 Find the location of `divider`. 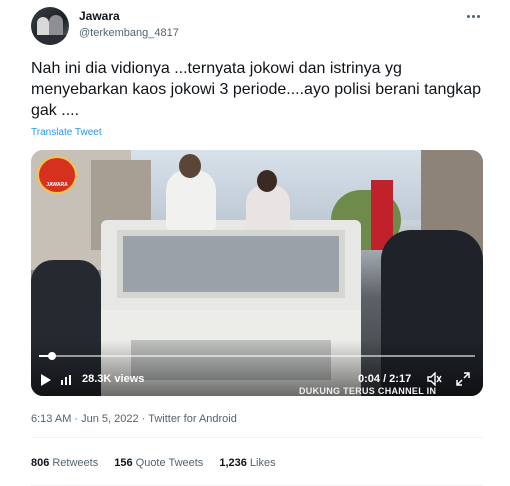

divider is located at coordinates (257, 437).